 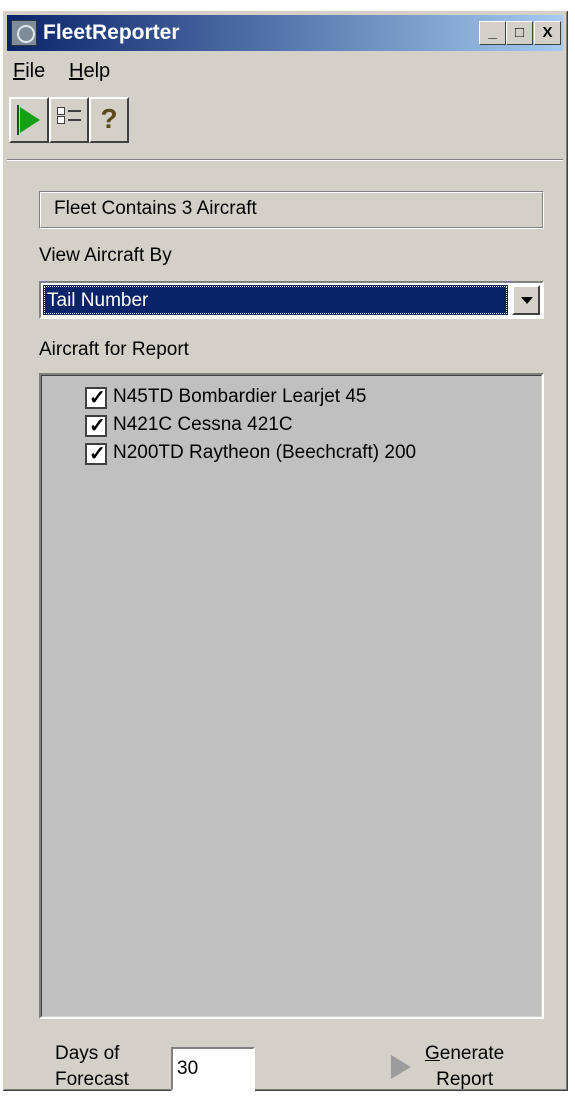 I want to click on checklist-button, so click(x=69, y=120).